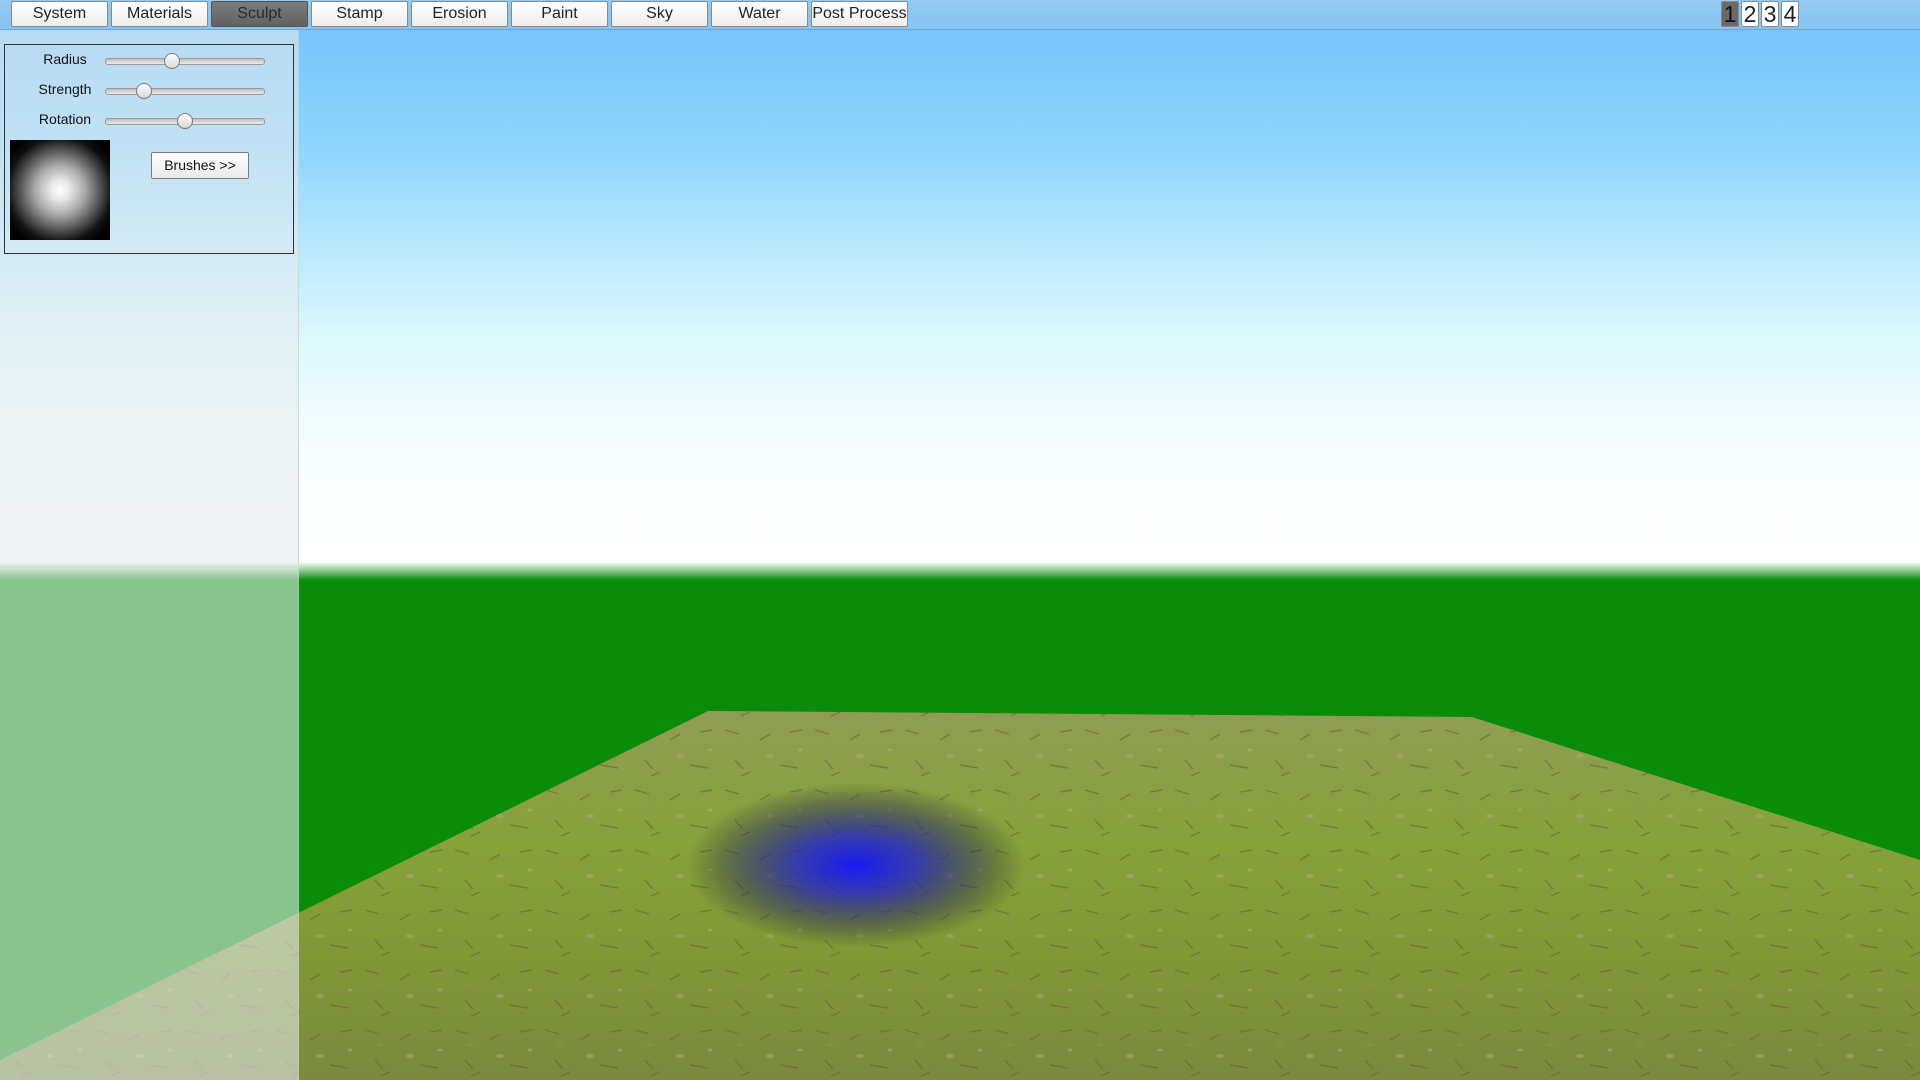  Describe the element at coordinates (65, 119) in the screenshot. I see `rotation-label: Rotation` at that location.